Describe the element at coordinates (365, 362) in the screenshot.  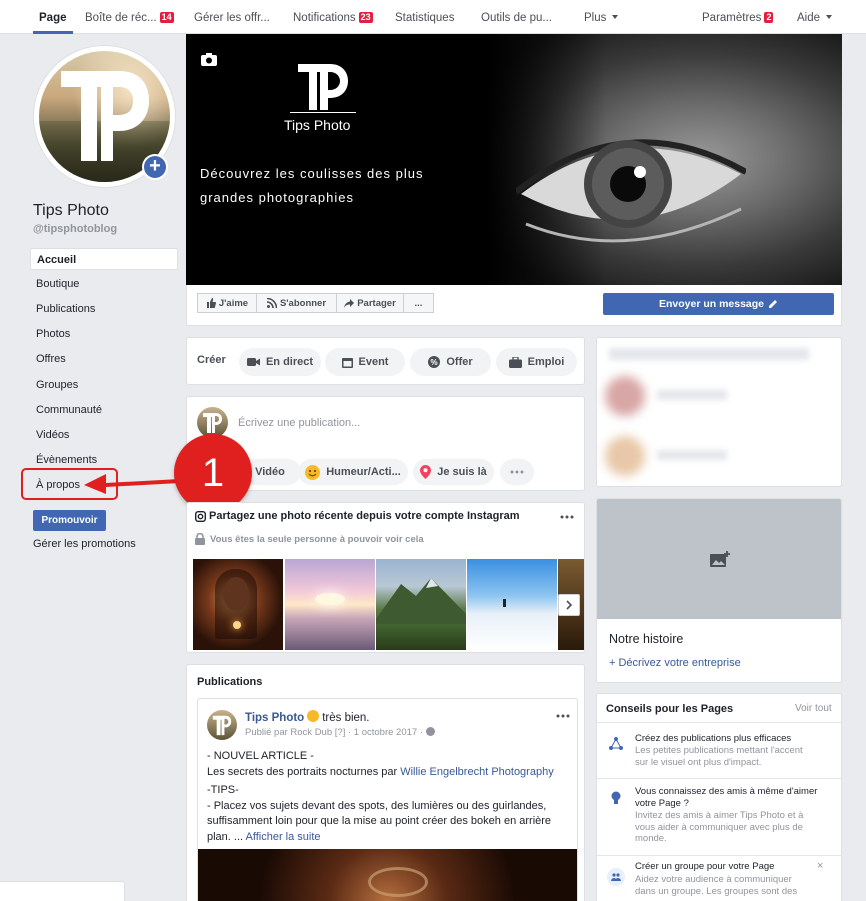
I see `create-event-button: Event` at that location.